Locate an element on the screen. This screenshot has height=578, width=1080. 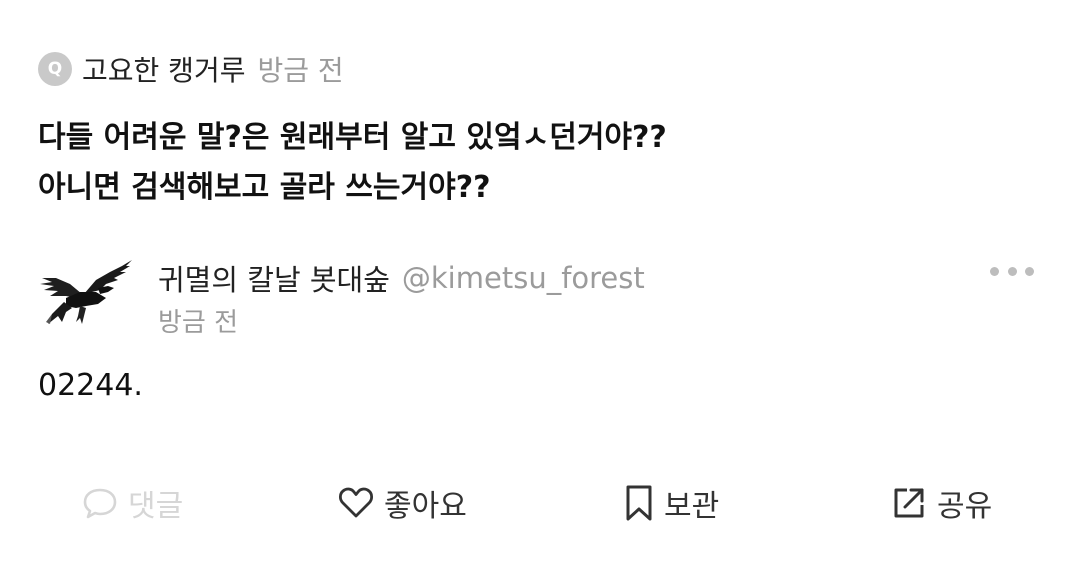
answer-author-handle: @kimetsu_forest is located at coordinates (523, 278).